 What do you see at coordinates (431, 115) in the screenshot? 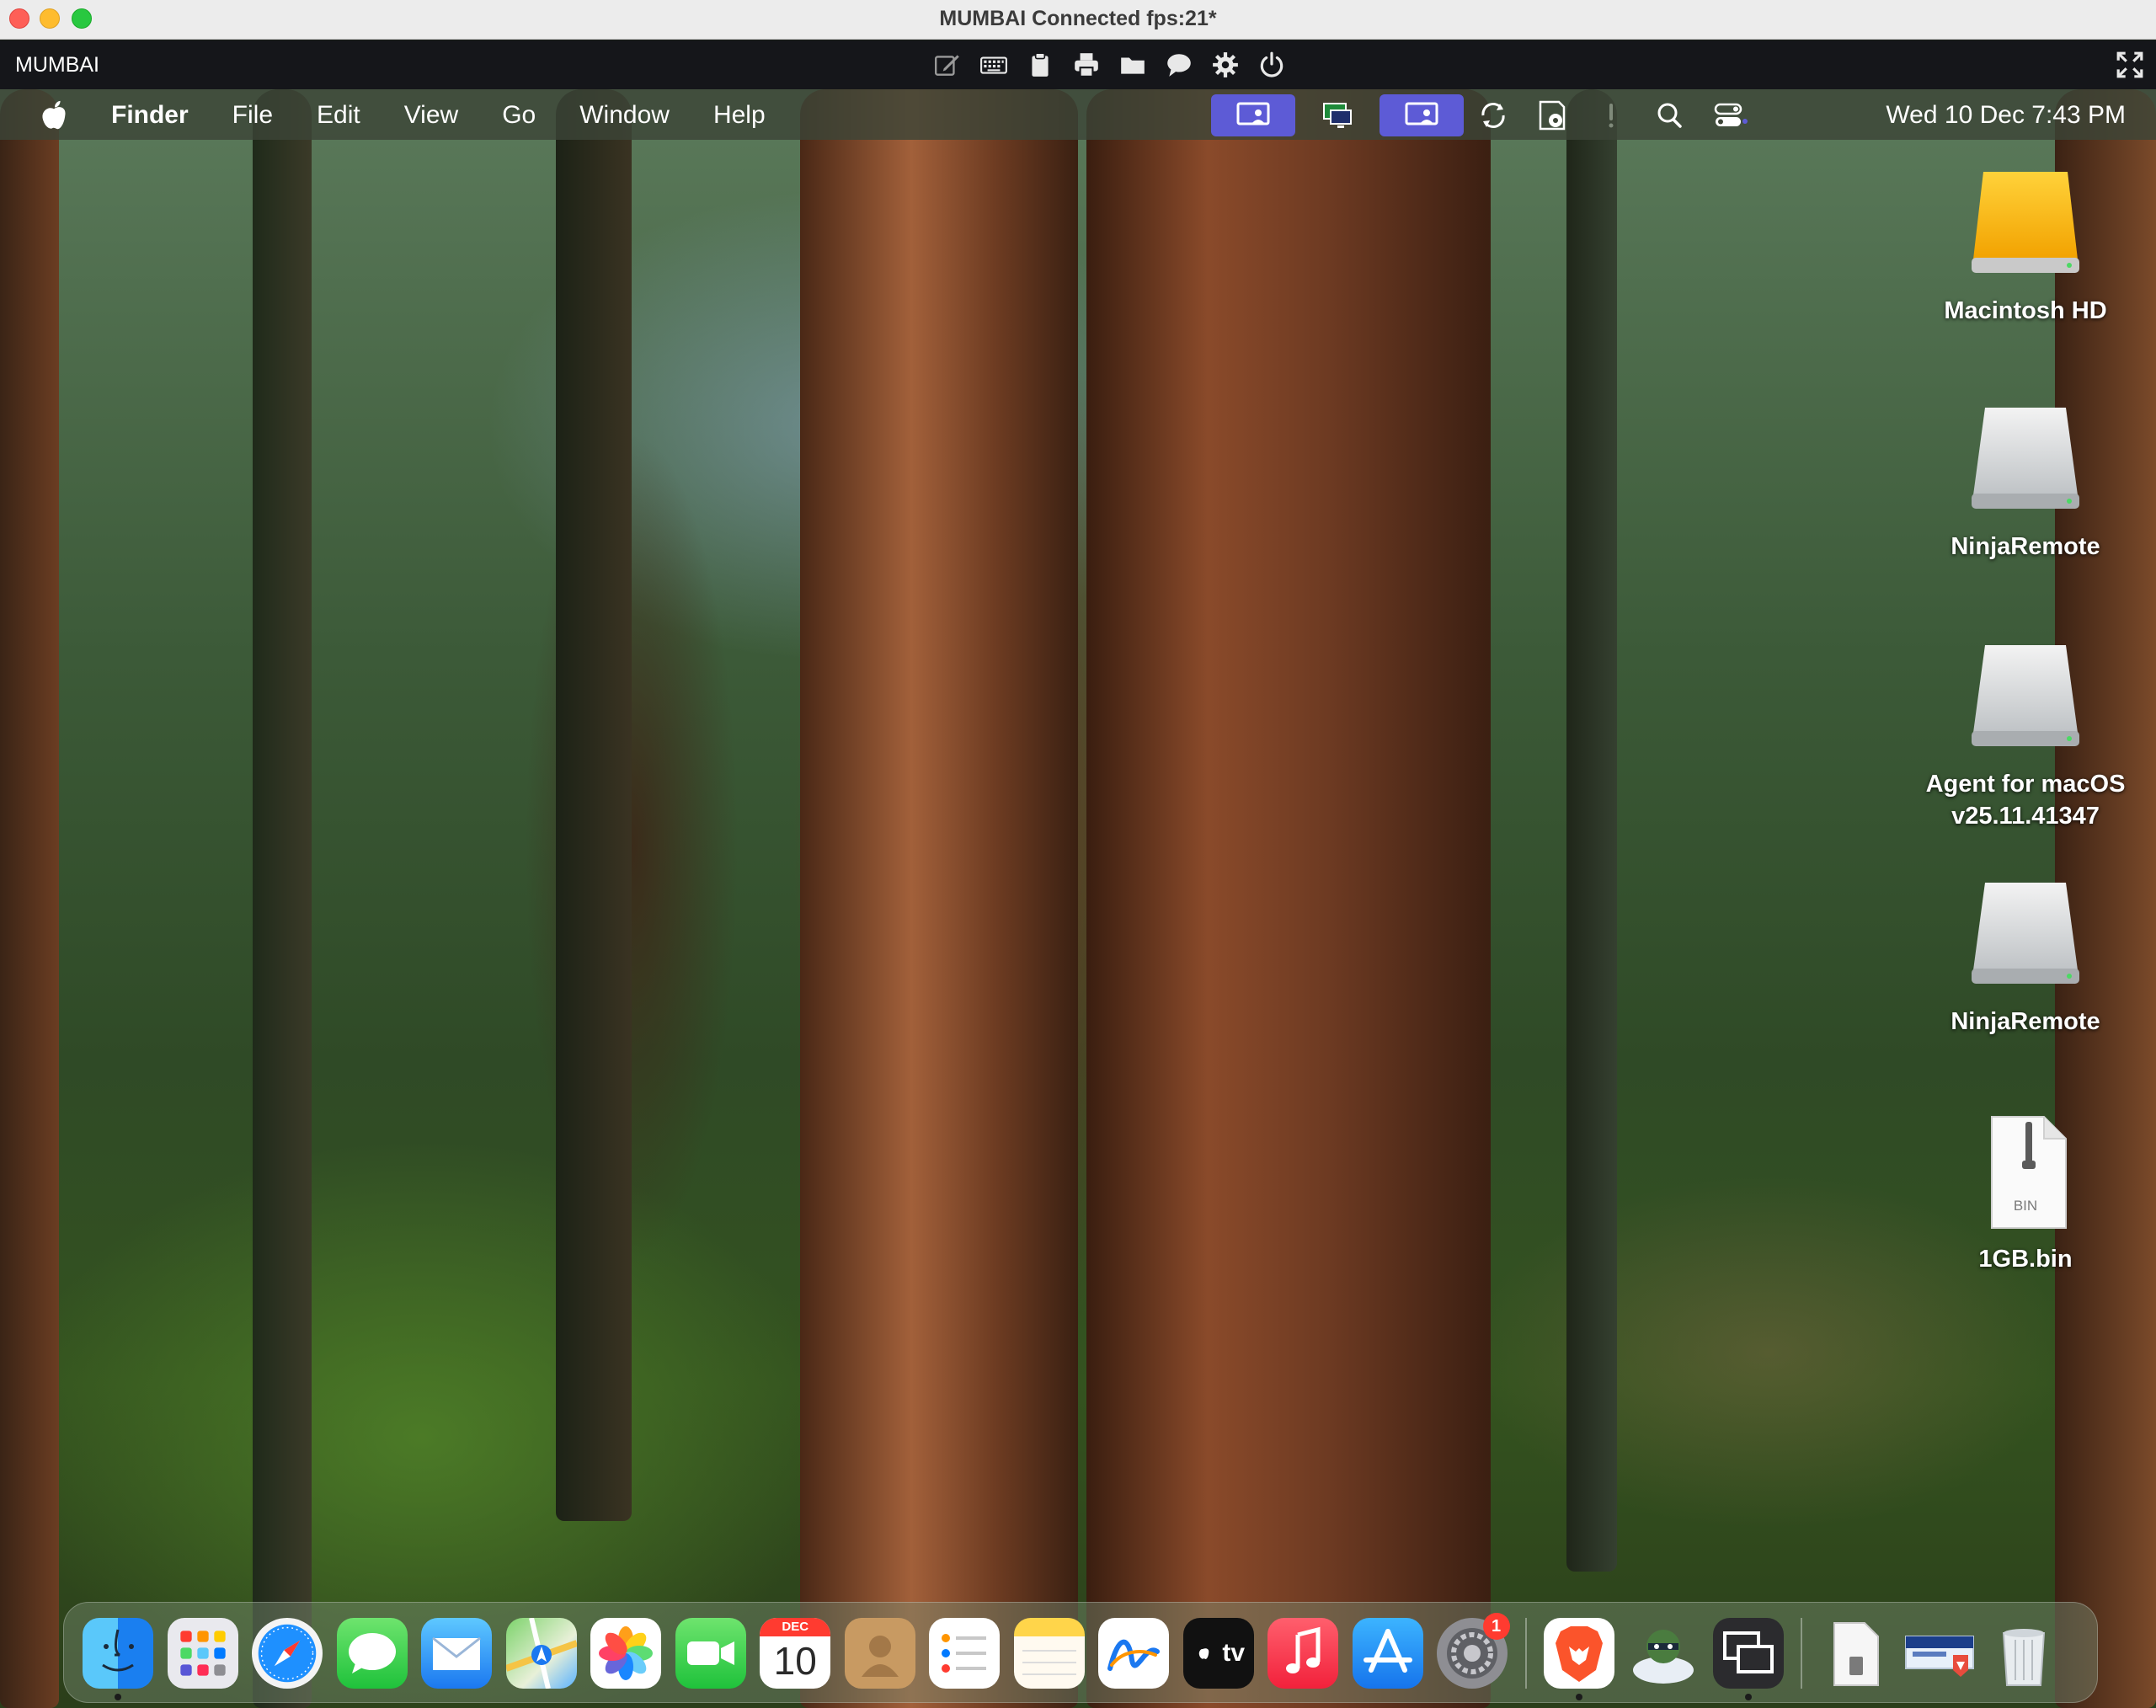
I see `menu-view: View` at bounding box center [431, 115].